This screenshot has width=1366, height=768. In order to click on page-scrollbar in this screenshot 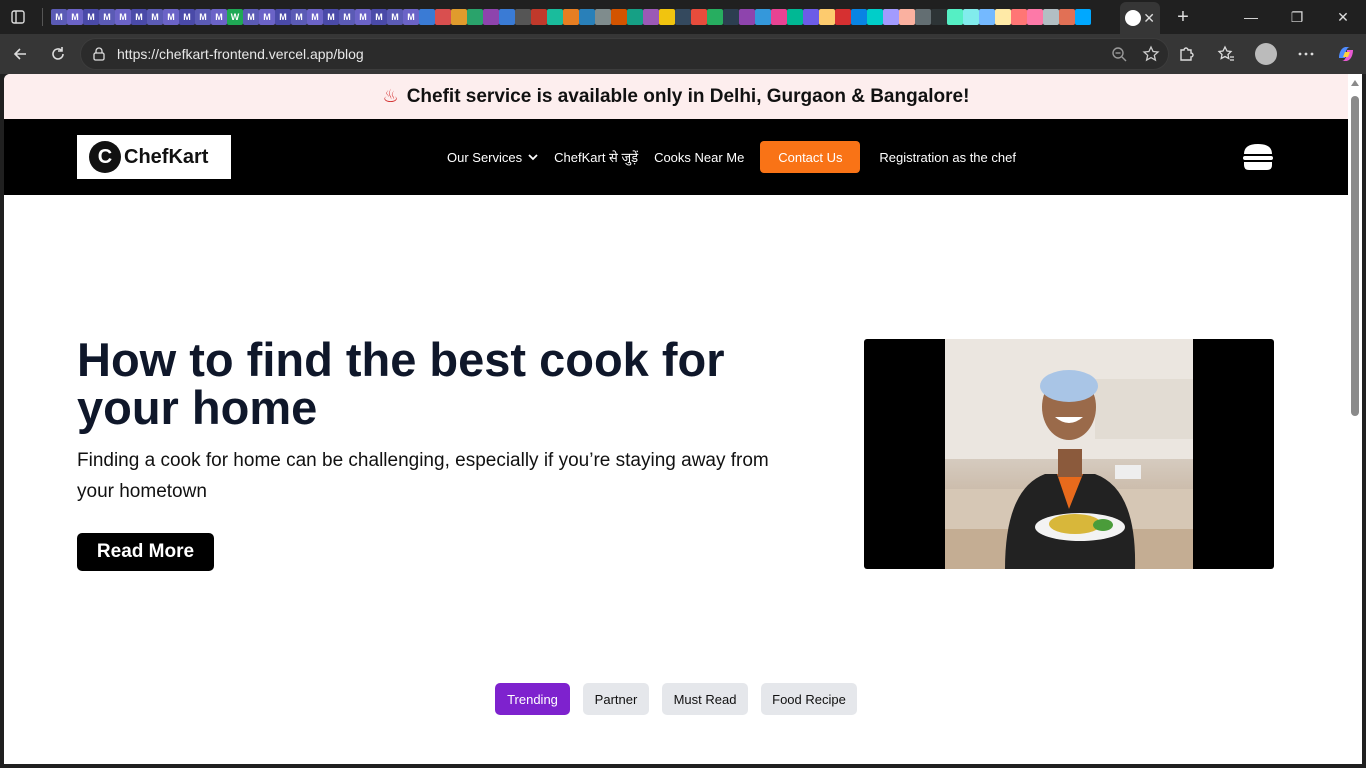, I will do `click(1355, 419)`.